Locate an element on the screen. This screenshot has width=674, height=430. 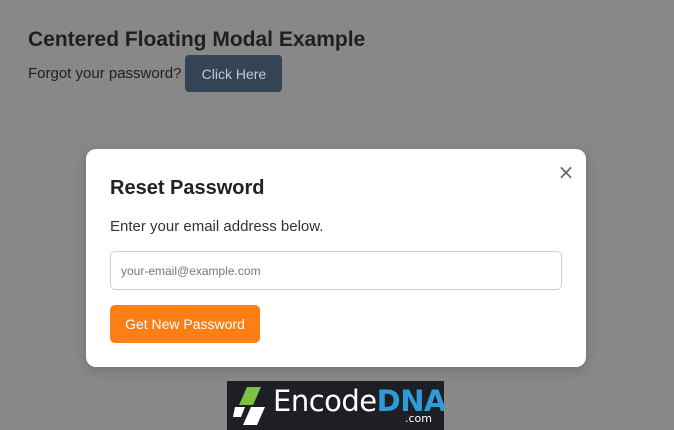
forgot-password-row: Forgot your password? Click Here is located at coordinates (155, 73).